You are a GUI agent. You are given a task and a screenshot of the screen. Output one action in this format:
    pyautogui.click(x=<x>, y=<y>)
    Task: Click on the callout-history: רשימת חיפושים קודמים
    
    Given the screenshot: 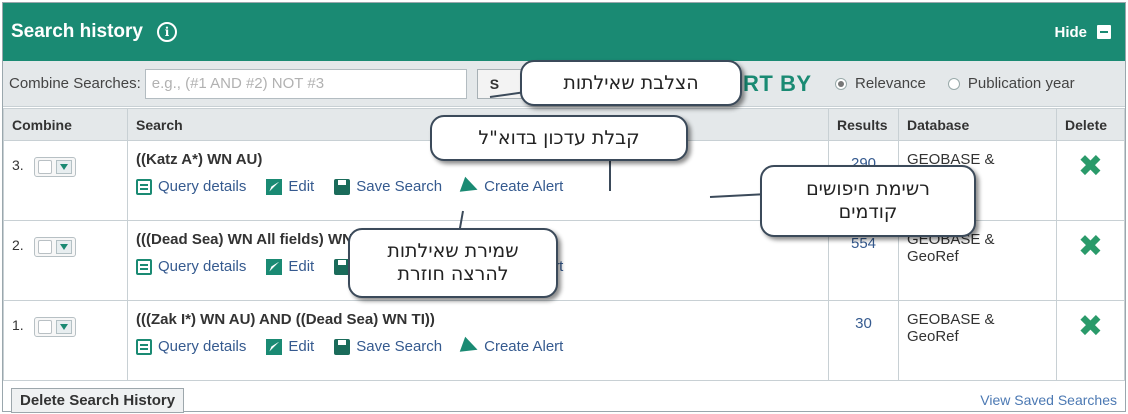 What is the action you would take?
    pyautogui.click(x=868, y=201)
    